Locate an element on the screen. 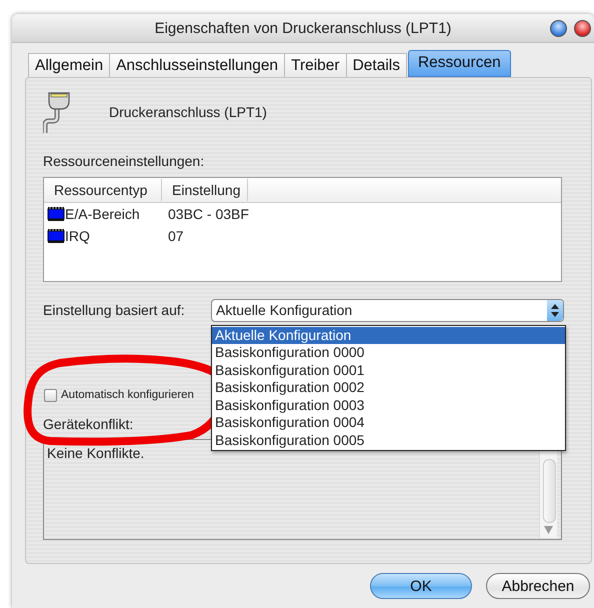 The image size is (594, 608). device-name: Druckeranschluss (LPT1) is located at coordinates (188, 112).